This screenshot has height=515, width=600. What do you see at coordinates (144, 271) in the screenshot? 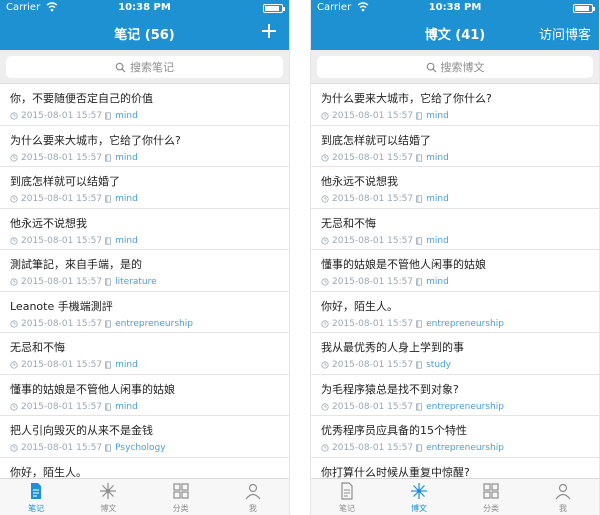
I see `list-item: 測試筆記，來自手端，是的 2015-08-01 15:57 literature` at bounding box center [144, 271].